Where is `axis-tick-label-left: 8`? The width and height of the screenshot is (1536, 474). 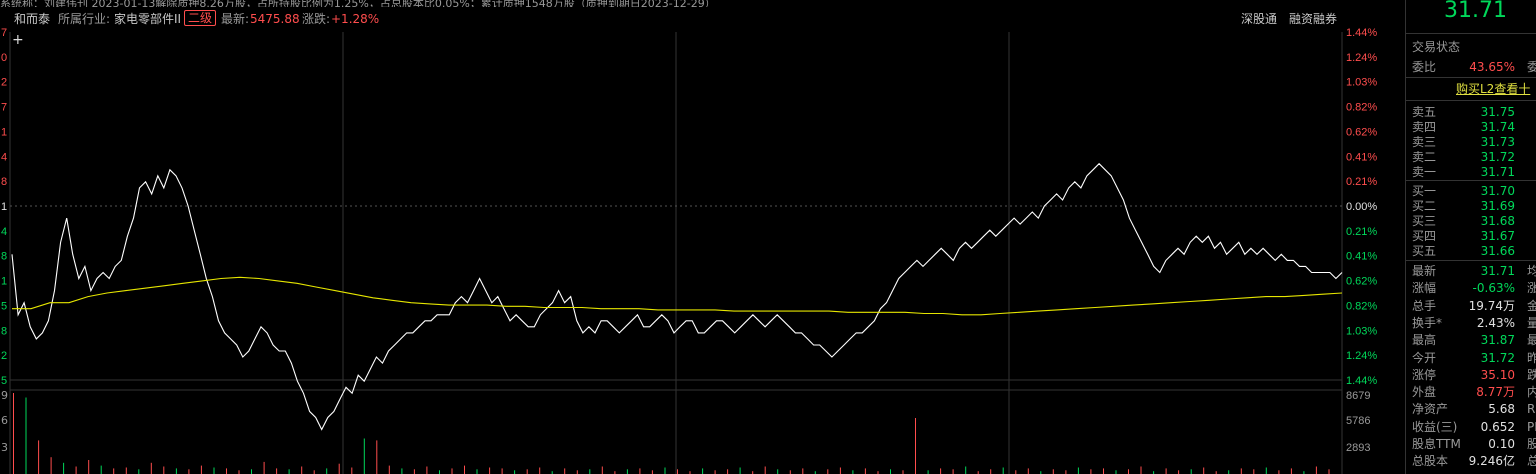 axis-tick-label-left: 8 is located at coordinates (4, 331).